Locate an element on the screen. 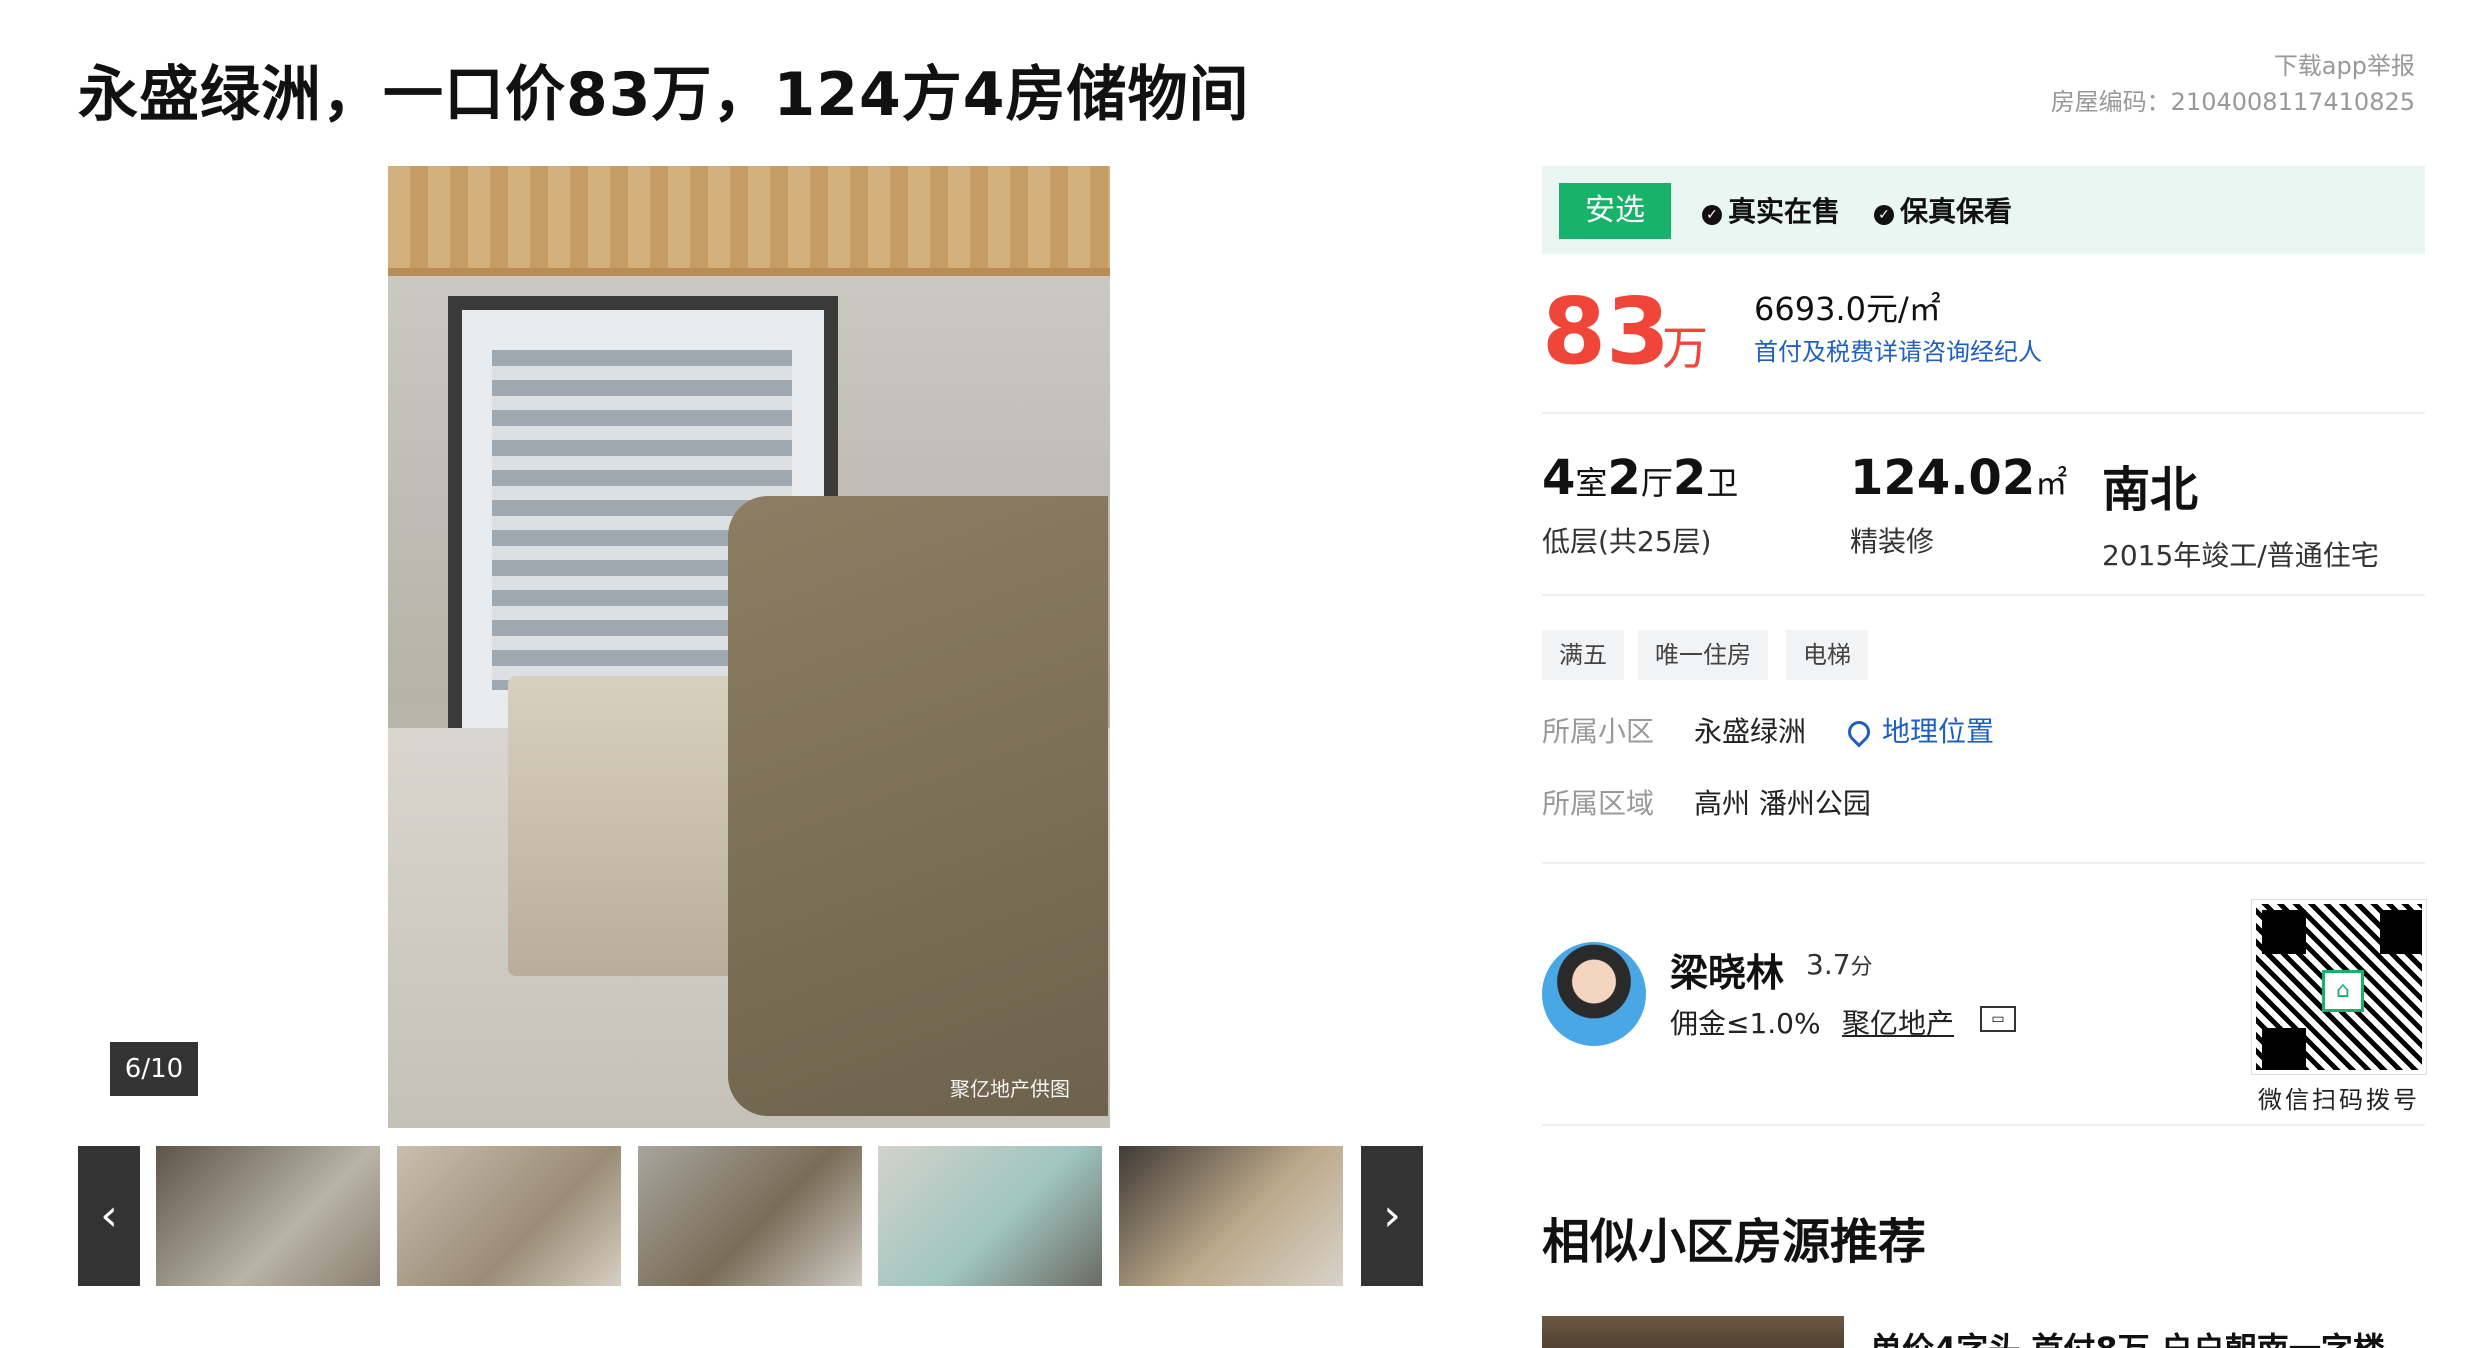 This screenshot has height=1348, width=2472. agent-score: 3.7分 is located at coordinates (1839, 964).